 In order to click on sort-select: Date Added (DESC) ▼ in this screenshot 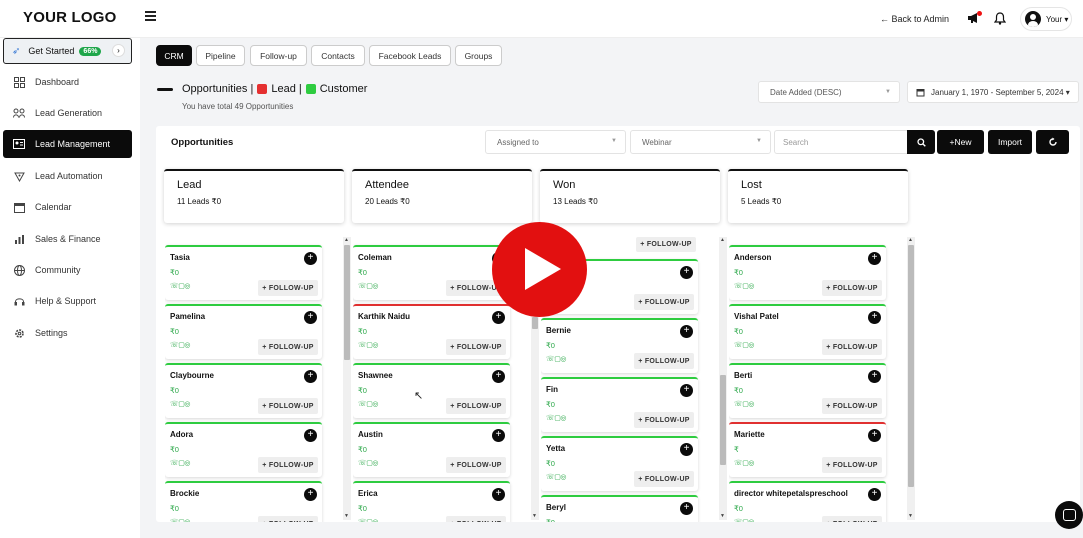, I will do `click(829, 92)`.